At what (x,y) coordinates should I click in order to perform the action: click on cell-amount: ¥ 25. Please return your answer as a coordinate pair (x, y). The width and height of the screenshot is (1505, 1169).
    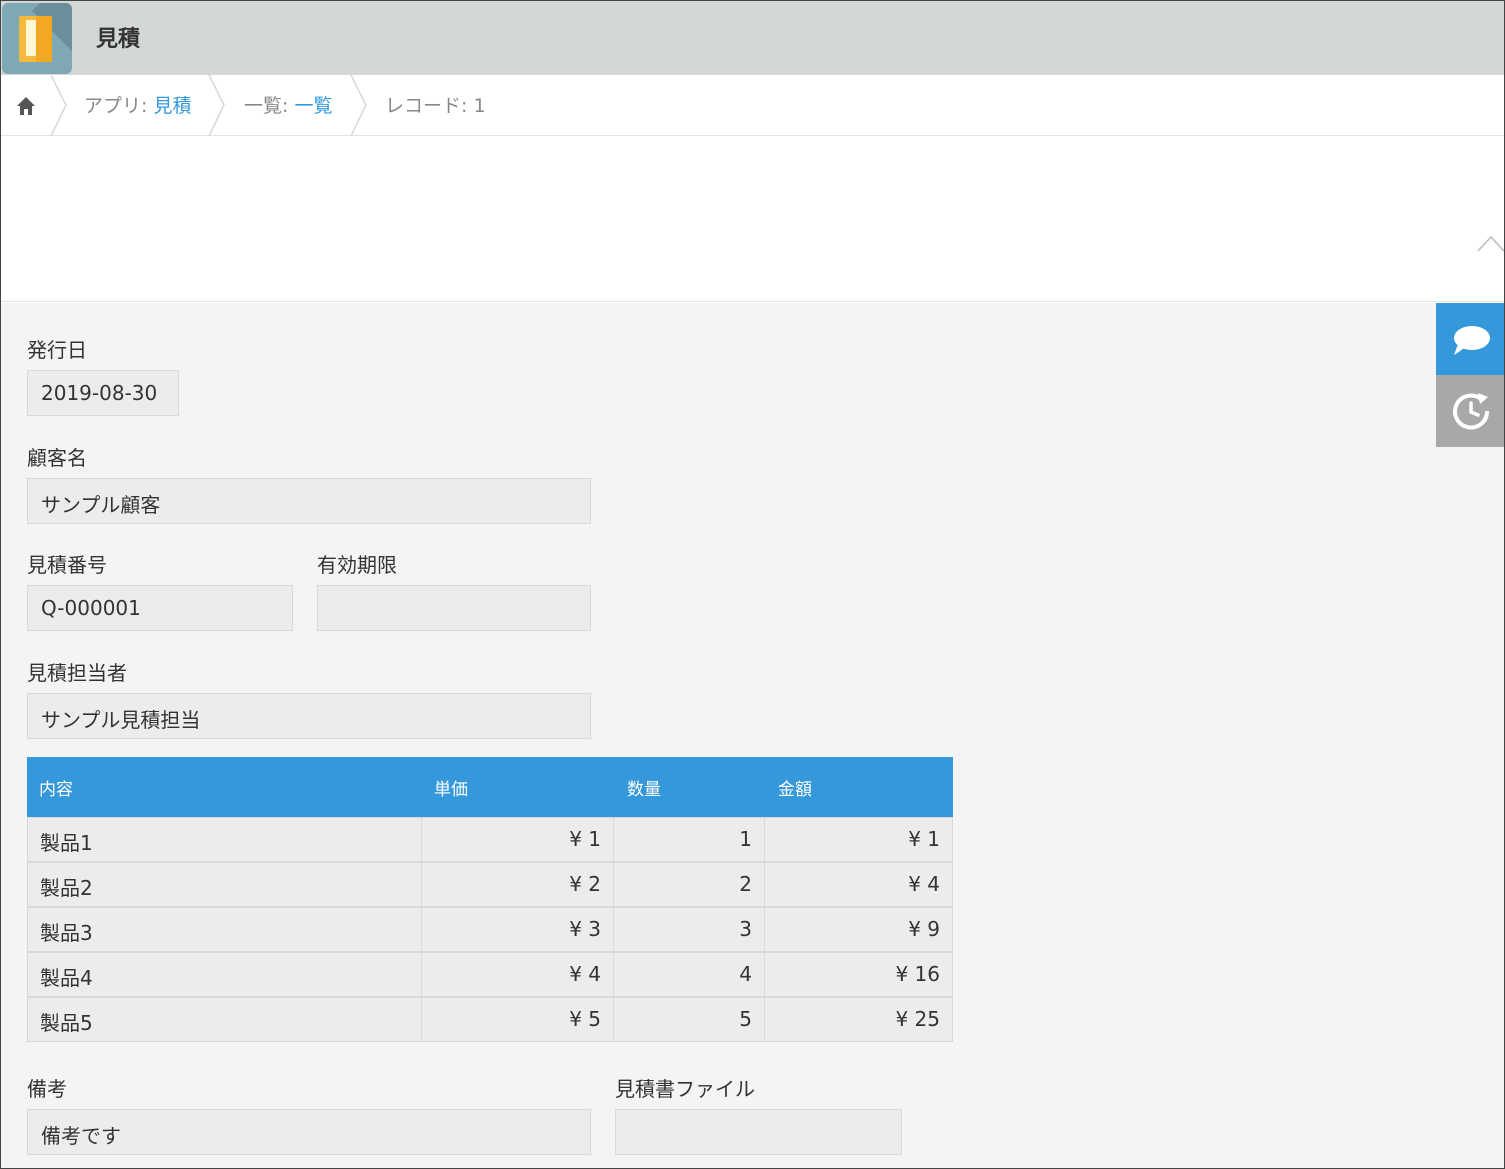
    Looking at the image, I should click on (858, 1019).